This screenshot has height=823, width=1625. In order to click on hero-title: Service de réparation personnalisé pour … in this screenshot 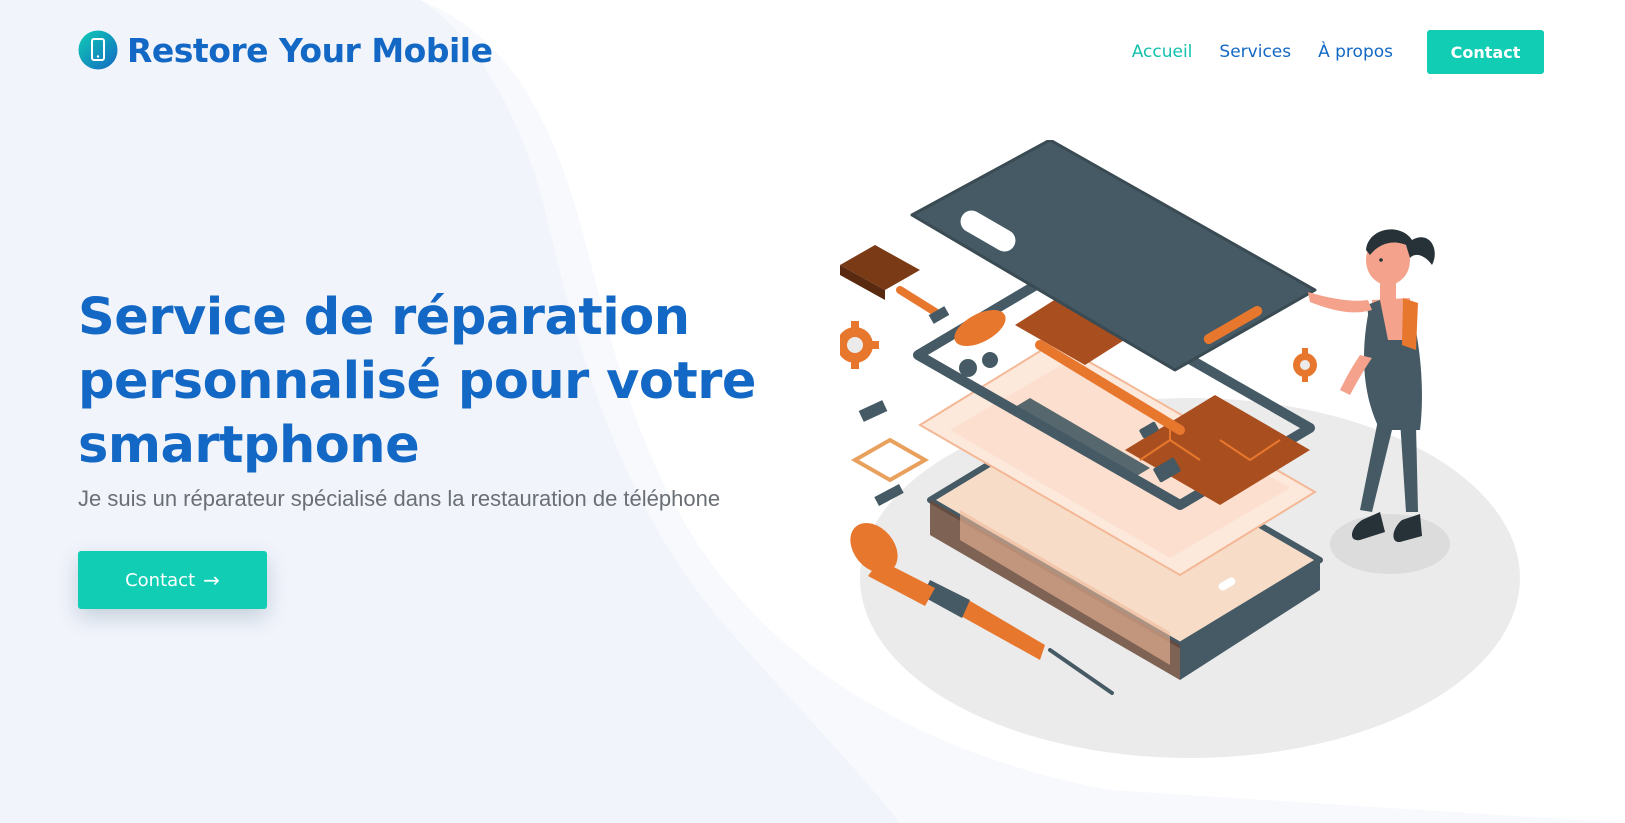, I will do `click(417, 381)`.